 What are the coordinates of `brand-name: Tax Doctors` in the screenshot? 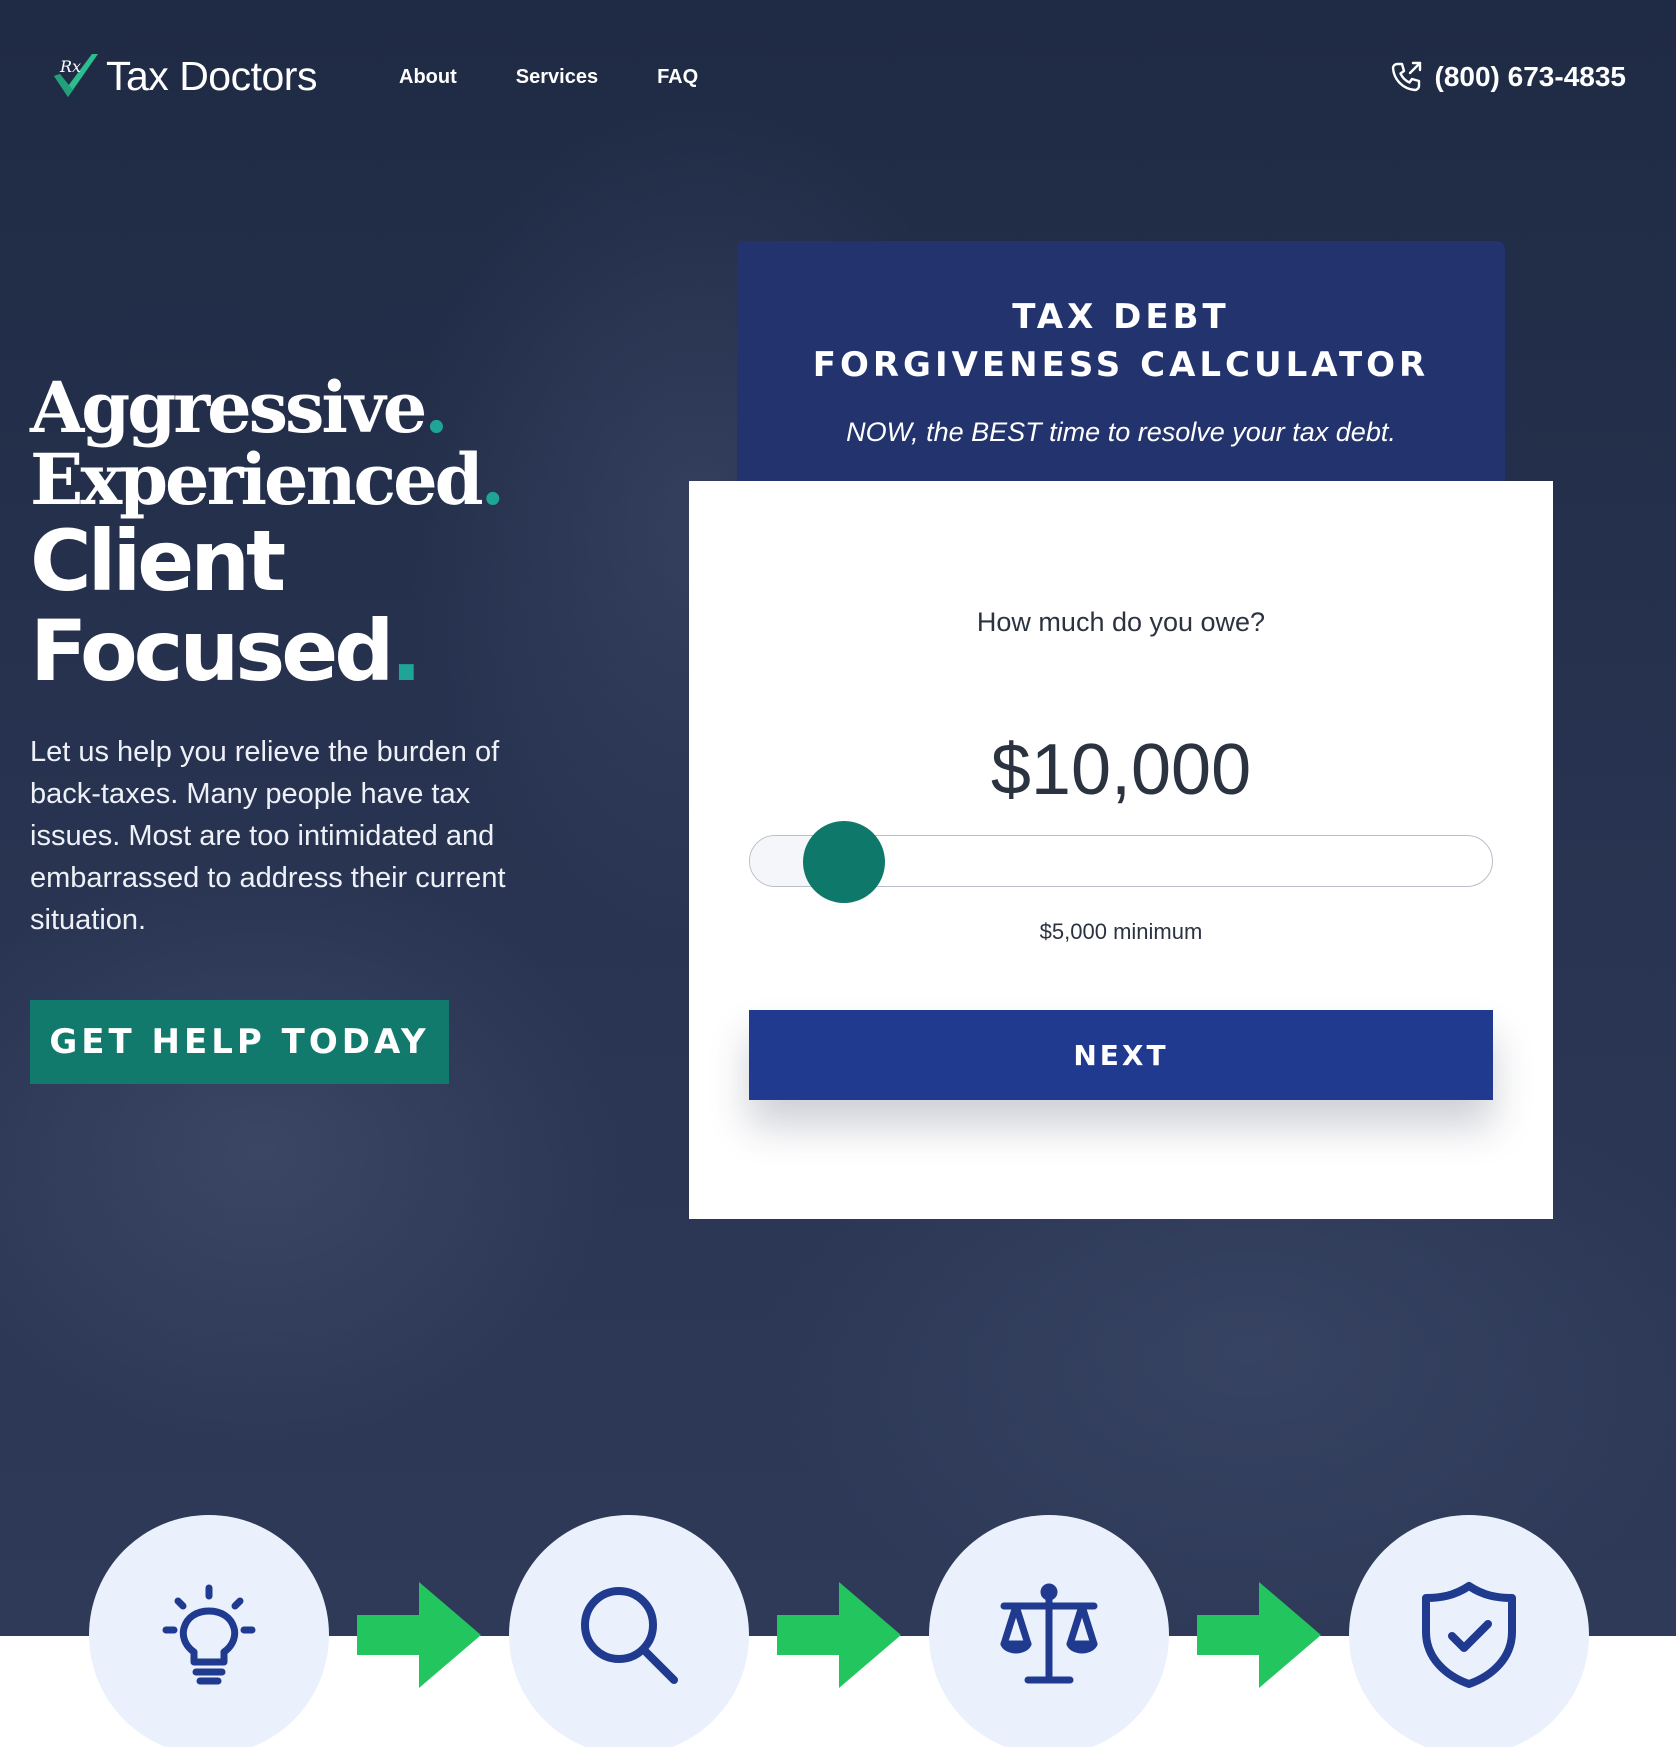 It's located at (211, 75).